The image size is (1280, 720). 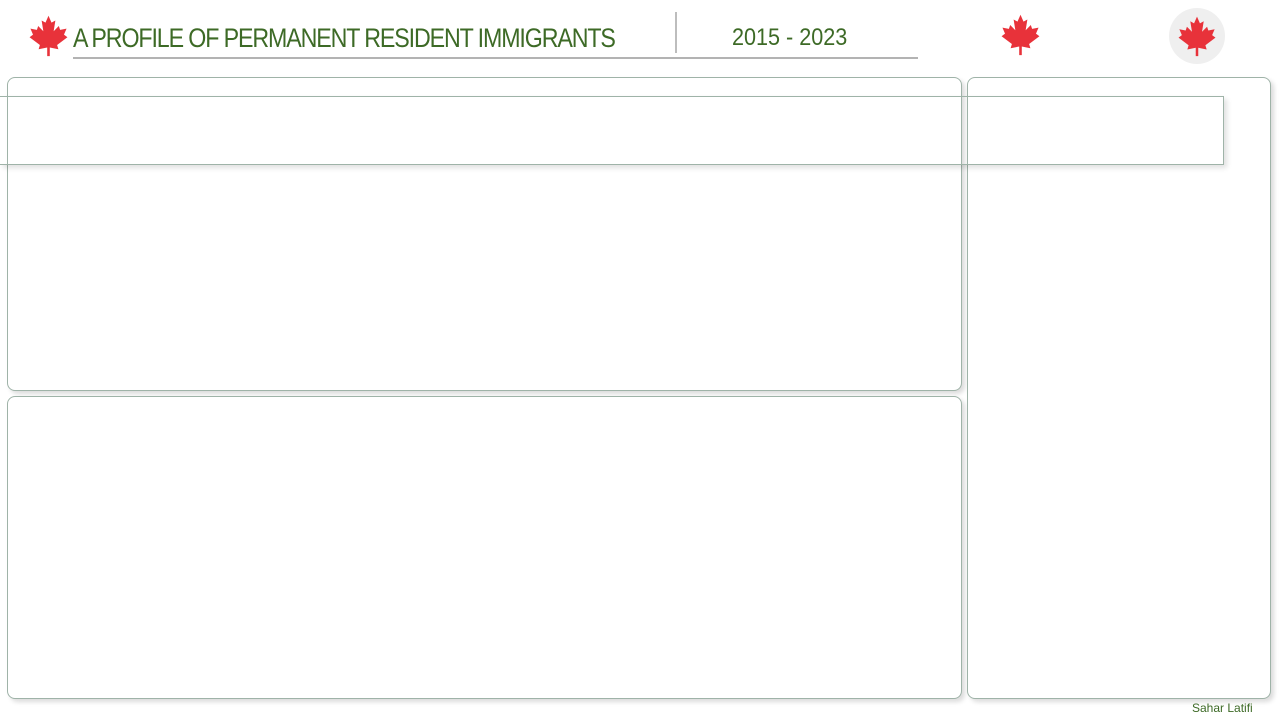 I want to click on year-range-label: 2015 - 2023, so click(x=790, y=37).